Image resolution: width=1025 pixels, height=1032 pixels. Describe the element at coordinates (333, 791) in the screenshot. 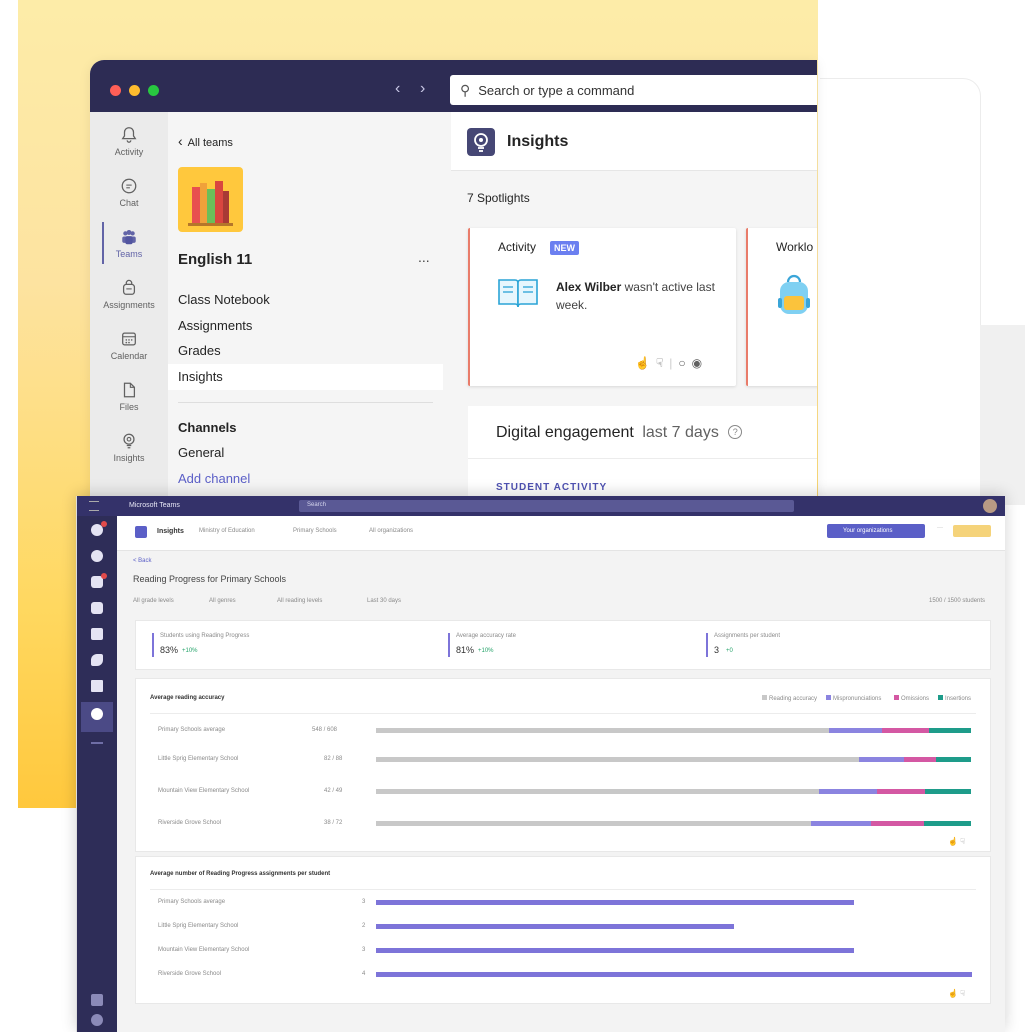

I see `row-value: 42 / 49` at that location.